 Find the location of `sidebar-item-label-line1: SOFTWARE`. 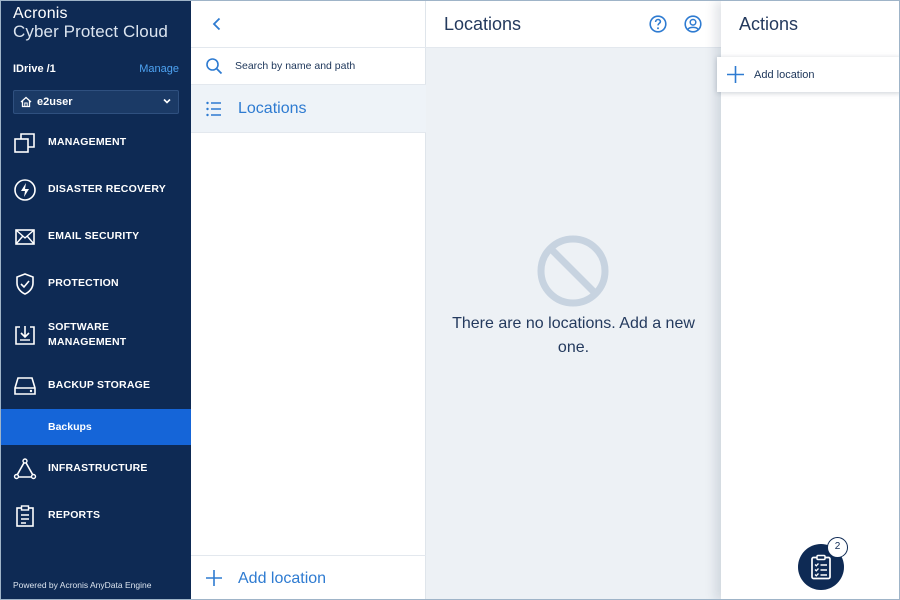

sidebar-item-label-line1: SOFTWARE is located at coordinates (79, 326).